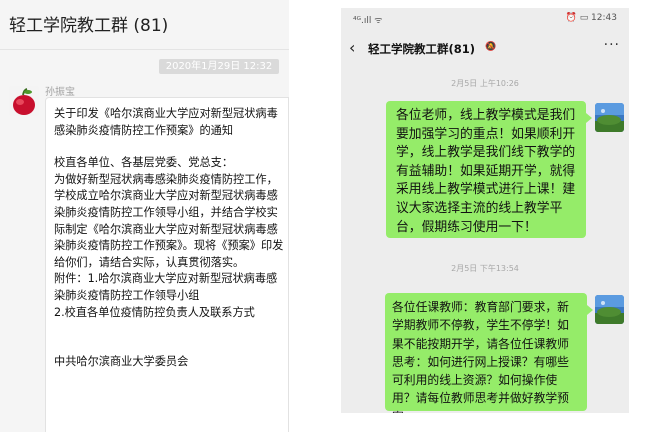 The height and width of the screenshot is (432, 647). I want to click on mute-icon: 🔕, so click(491, 47).